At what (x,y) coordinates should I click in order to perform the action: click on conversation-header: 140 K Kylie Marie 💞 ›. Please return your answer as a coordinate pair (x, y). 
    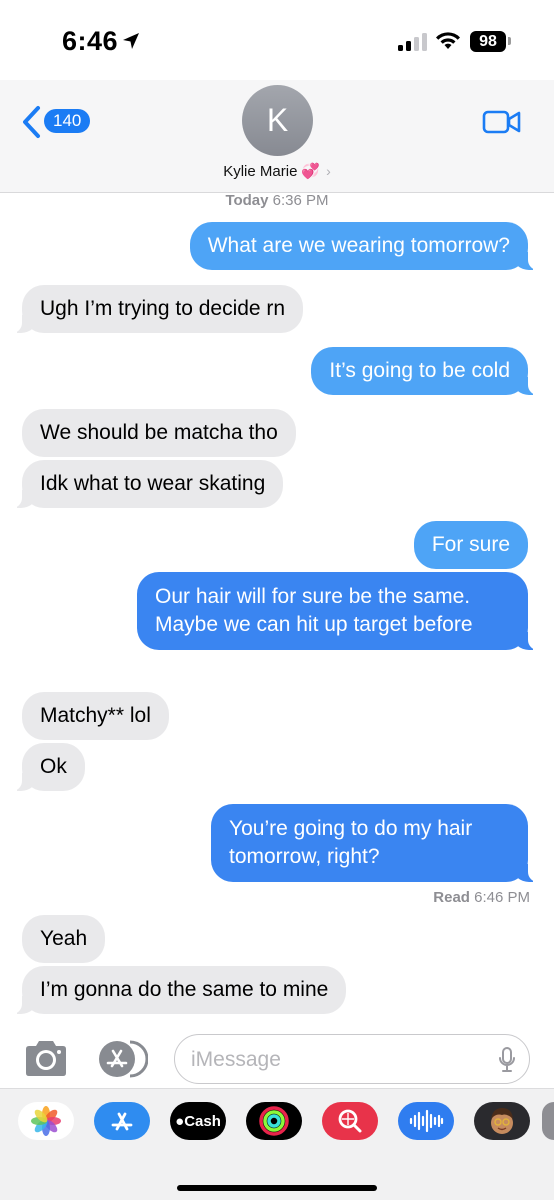
    Looking at the image, I should click on (277, 136).